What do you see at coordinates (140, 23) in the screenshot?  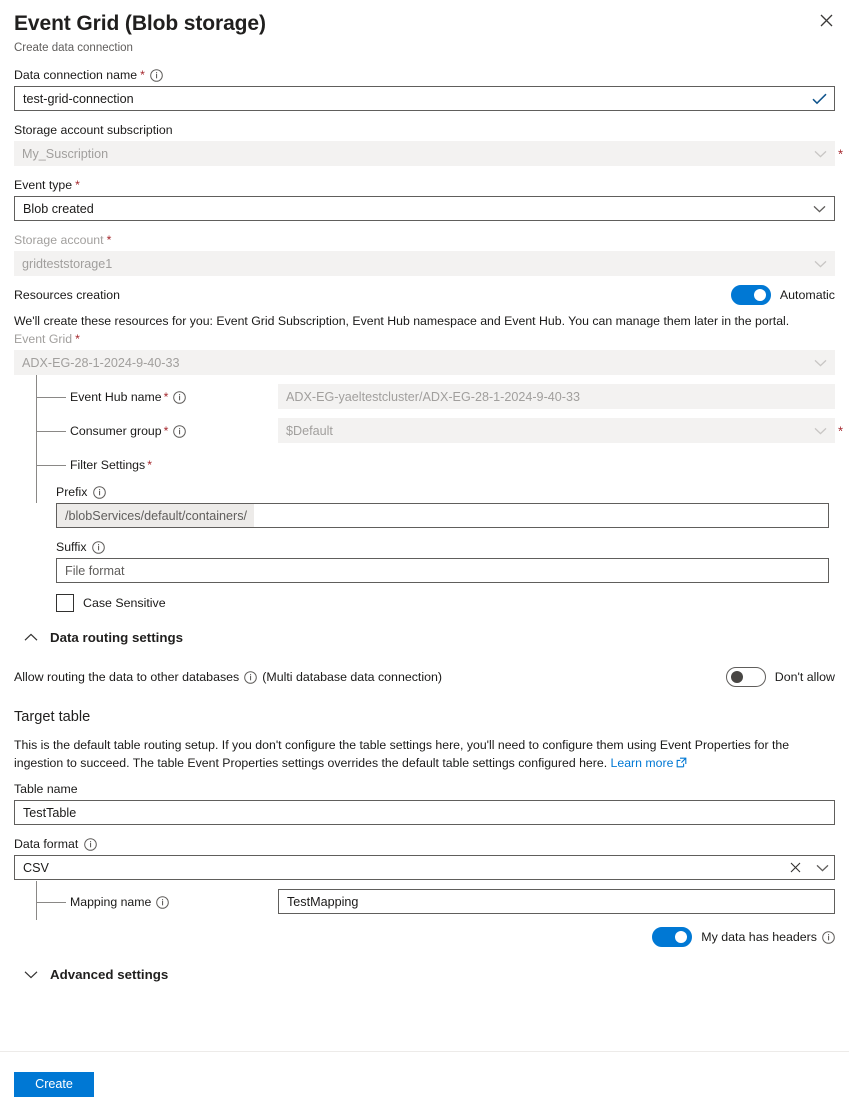 I see `page-title: Event Grid (Blob storage)` at bounding box center [140, 23].